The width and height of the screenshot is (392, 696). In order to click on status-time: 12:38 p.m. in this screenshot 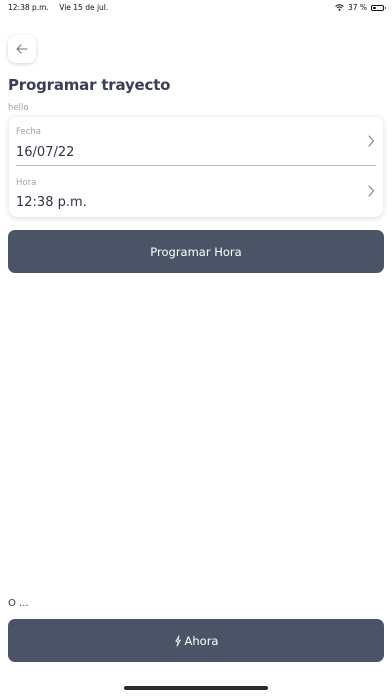, I will do `click(28, 7)`.